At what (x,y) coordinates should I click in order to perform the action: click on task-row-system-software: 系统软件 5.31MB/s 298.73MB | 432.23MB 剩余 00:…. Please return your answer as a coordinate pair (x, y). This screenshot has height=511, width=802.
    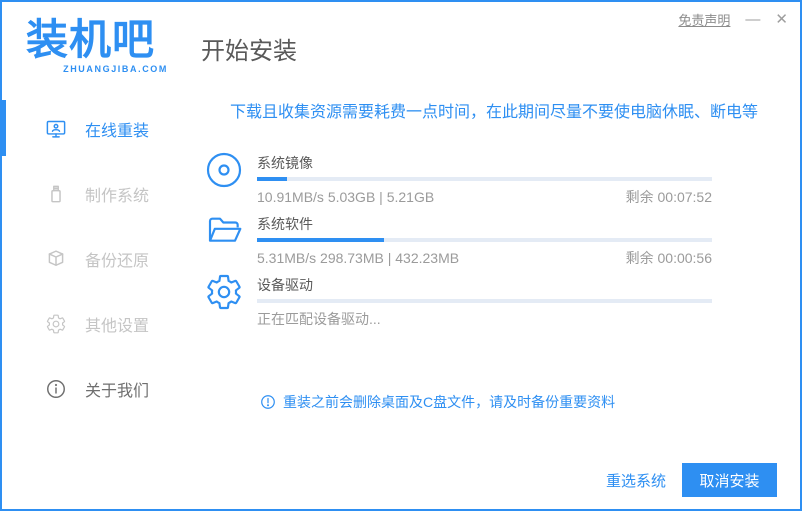
    Looking at the image, I should click on (502, 241).